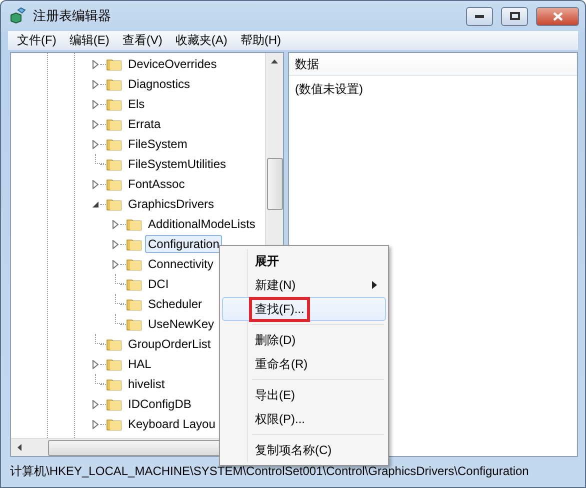 The width and height of the screenshot is (586, 488). What do you see at coordinates (72, 16) in the screenshot?
I see `window-title: 注册表编辑器` at bounding box center [72, 16].